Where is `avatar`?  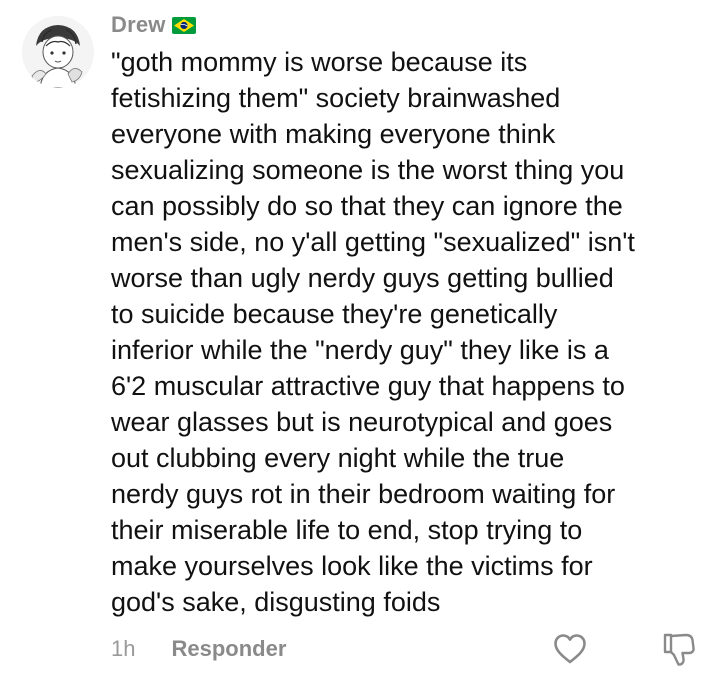 avatar is located at coordinates (58, 52).